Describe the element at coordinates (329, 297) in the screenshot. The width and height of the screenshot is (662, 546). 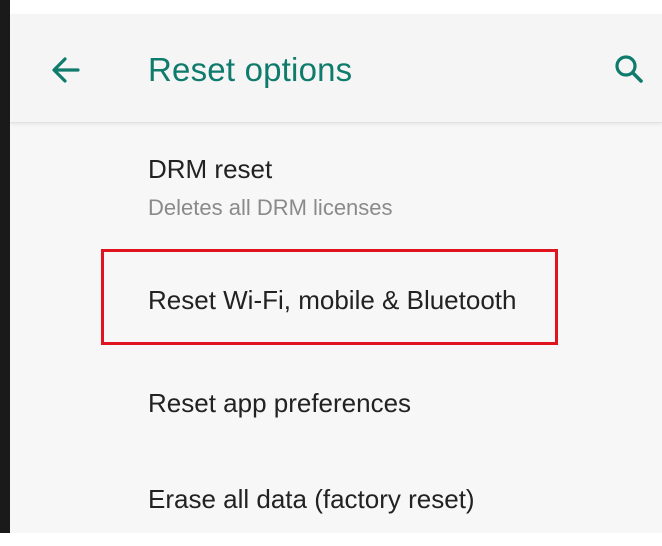
I see `highlight-box` at that location.